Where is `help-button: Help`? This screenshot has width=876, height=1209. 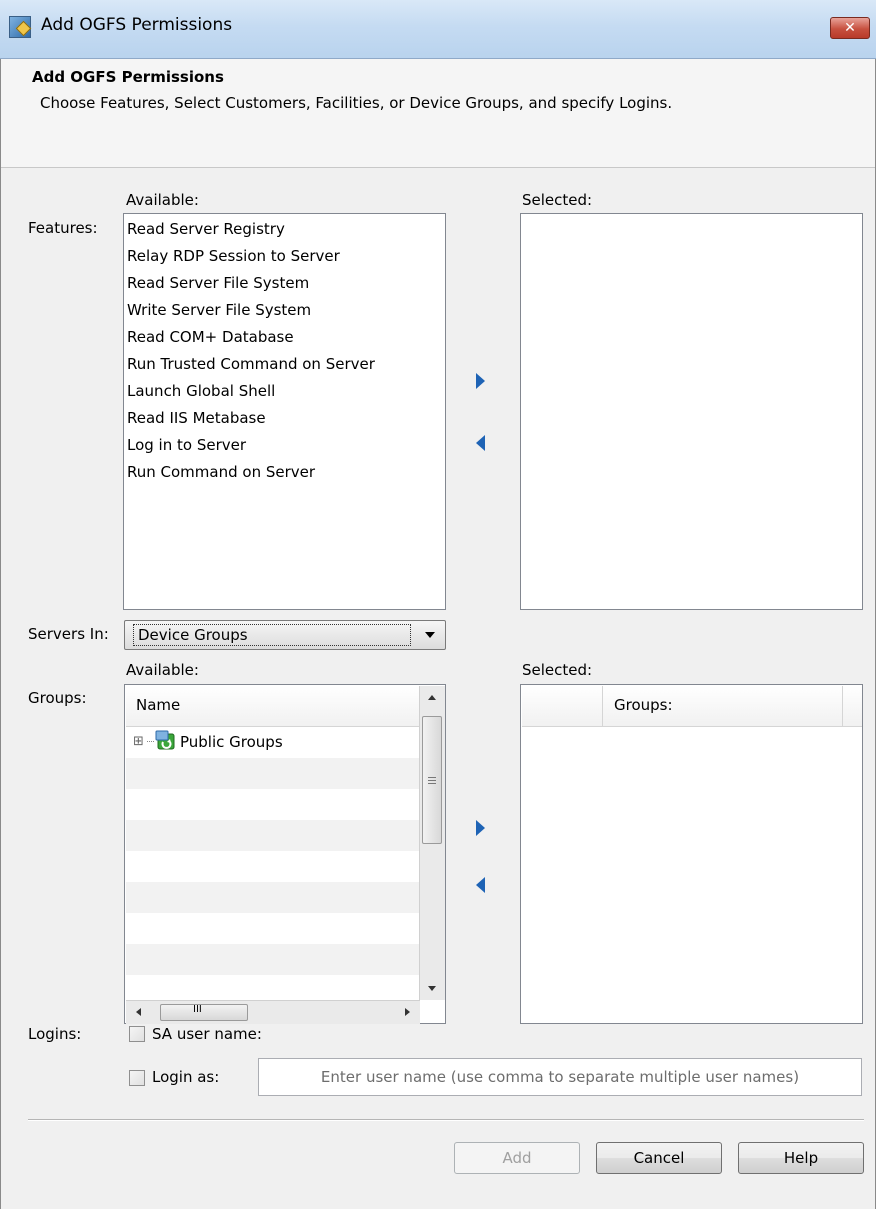
help-button: Help is located at coordinates (801, 1158).